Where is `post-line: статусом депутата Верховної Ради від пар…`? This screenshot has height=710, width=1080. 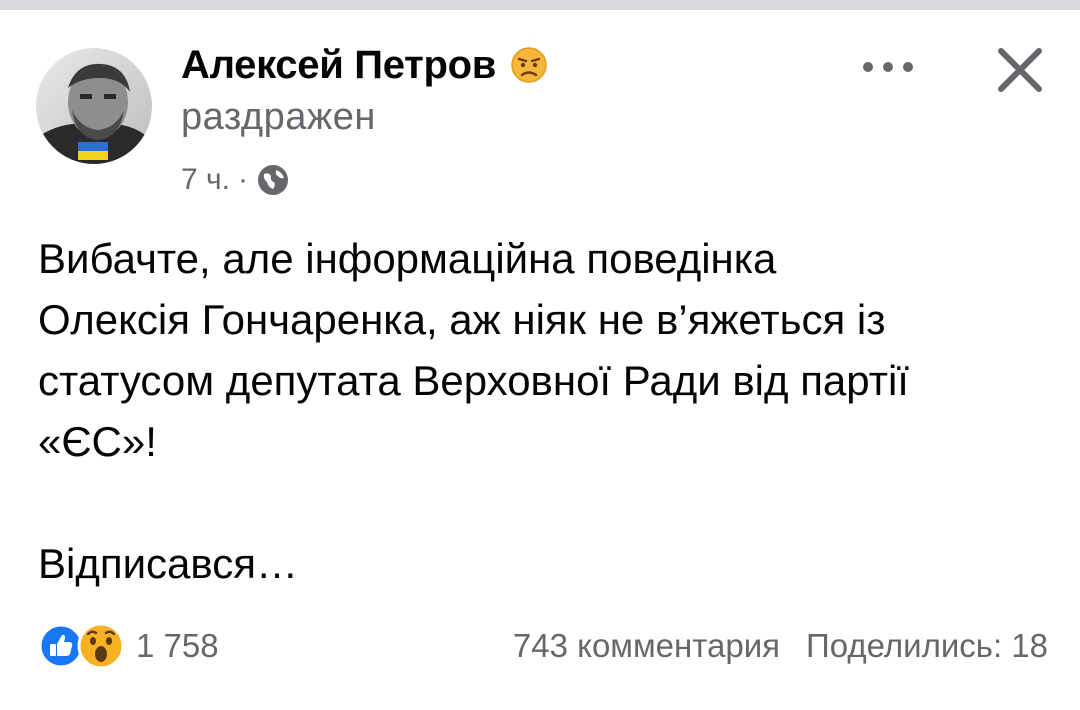
post-line: статусом депутата Верховної Ради від пар… is located at coordinates (473, 380).